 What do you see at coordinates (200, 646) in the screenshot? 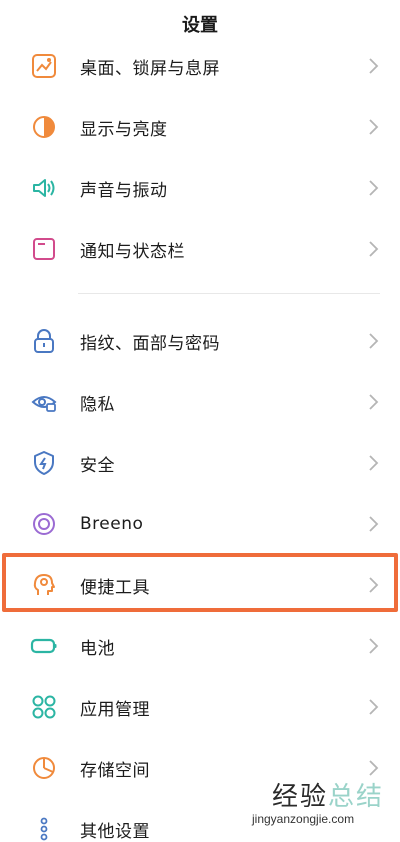
I see `settings-item-battery: 电池` at bounding box center [200, 646].